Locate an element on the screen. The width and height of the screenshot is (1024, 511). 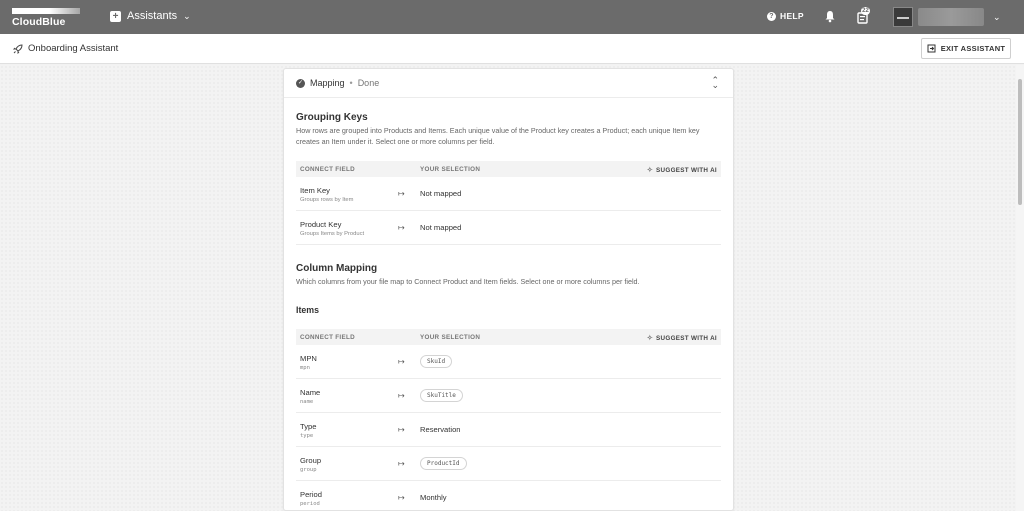
field-key: mpn is located at coordinates (305, 368).